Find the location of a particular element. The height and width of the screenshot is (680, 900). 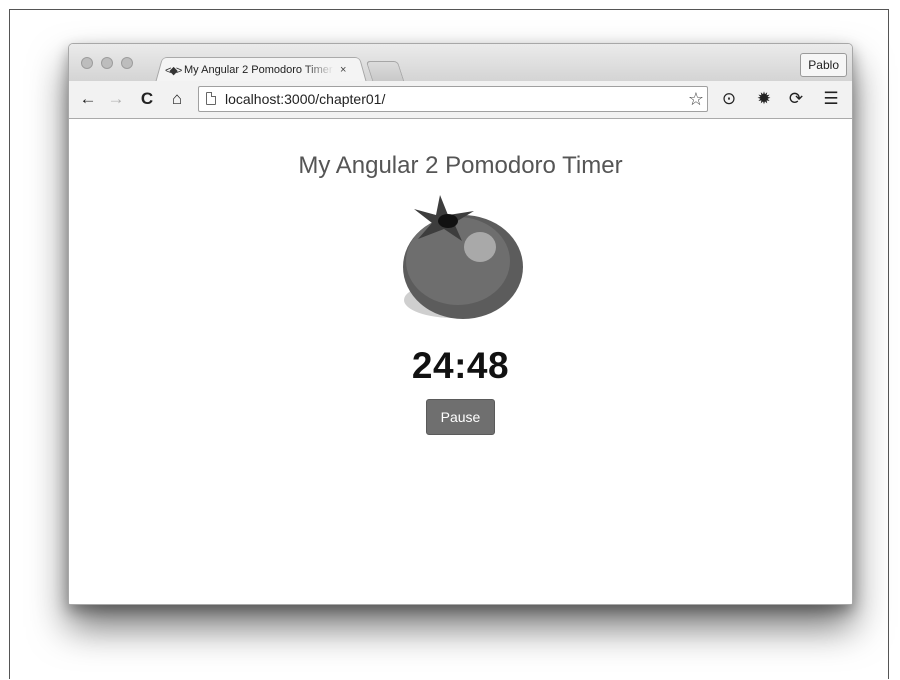

forward-arrow-icon: → is located at coordinates (116, 99).